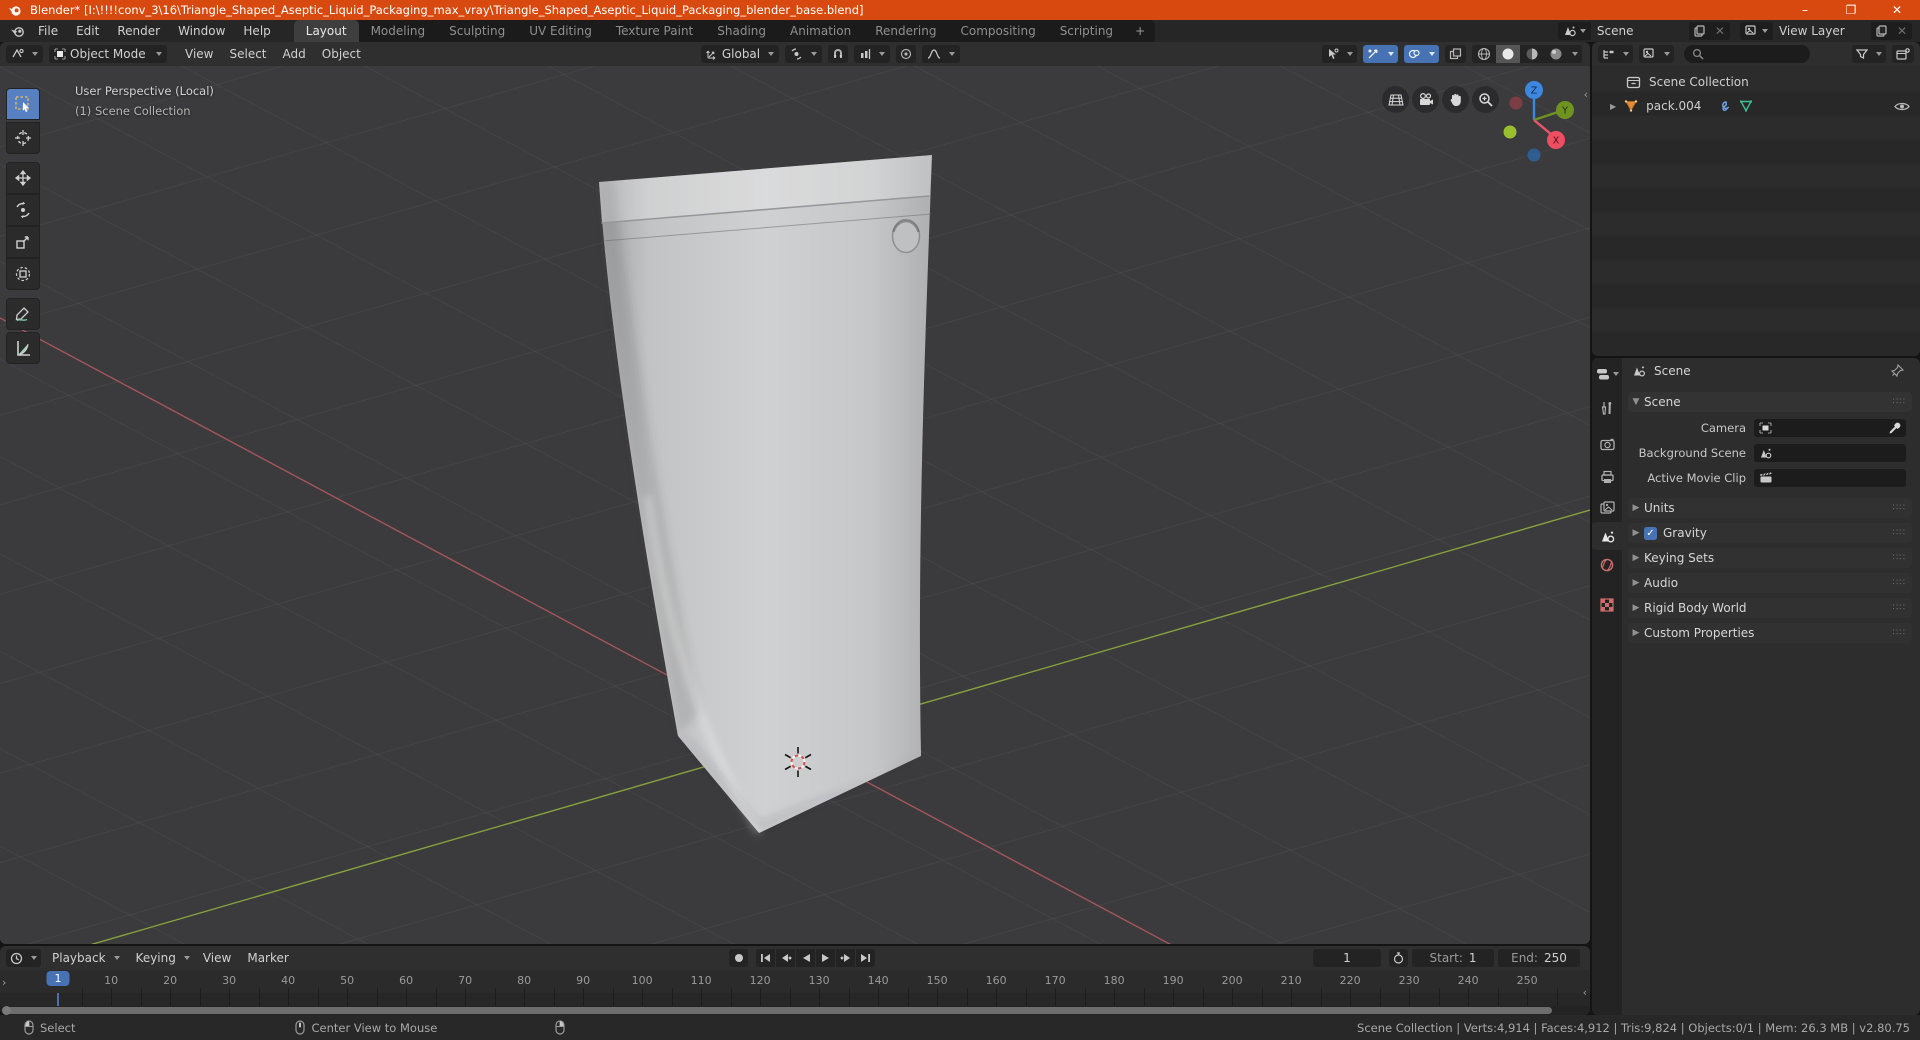 This screenshot has height=1040, width=1920. I want to click on play-button, so click(825, 958).